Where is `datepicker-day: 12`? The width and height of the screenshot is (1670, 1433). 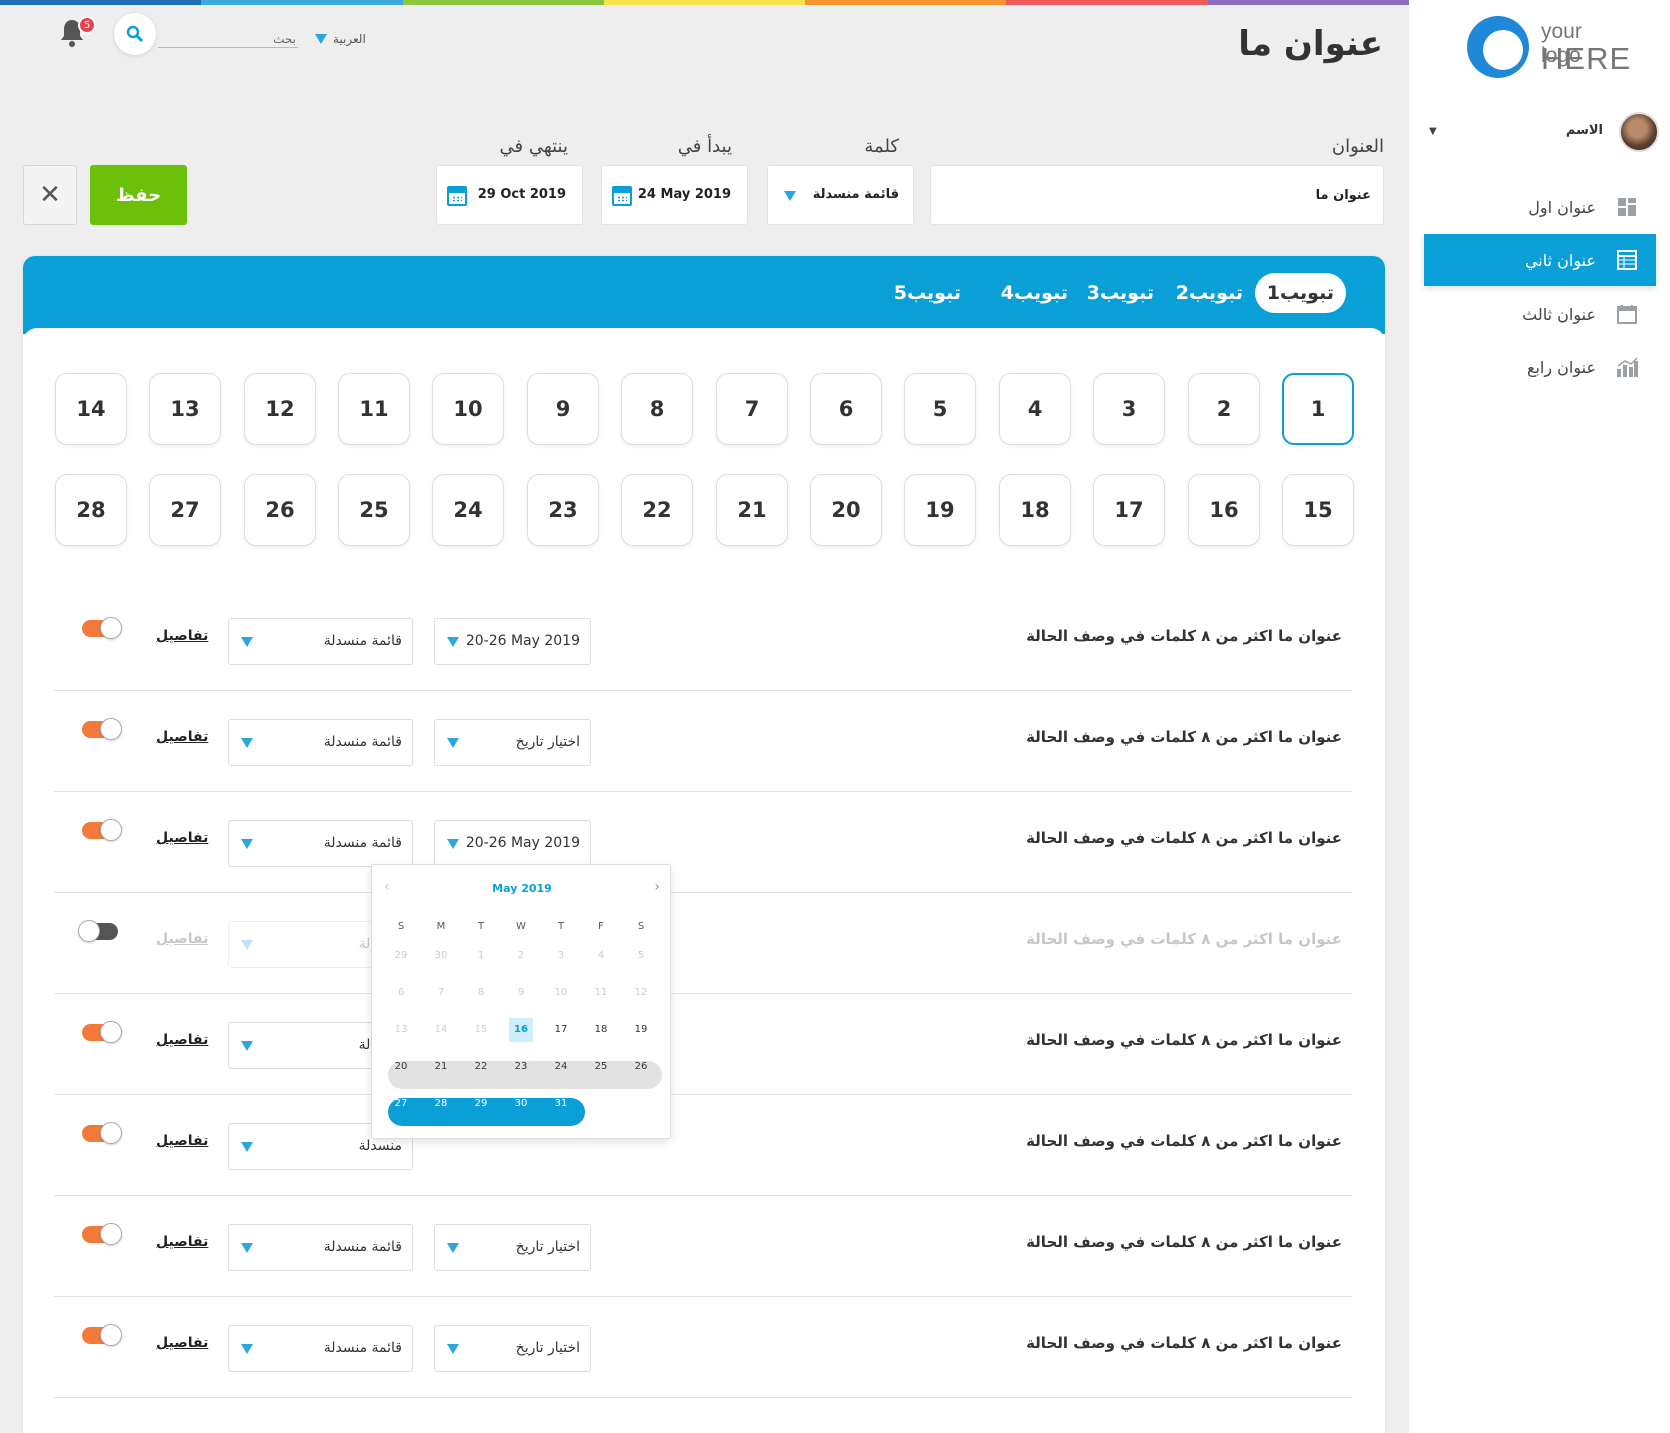 datepicker-day: 12 is located at coordinates (641, 993).